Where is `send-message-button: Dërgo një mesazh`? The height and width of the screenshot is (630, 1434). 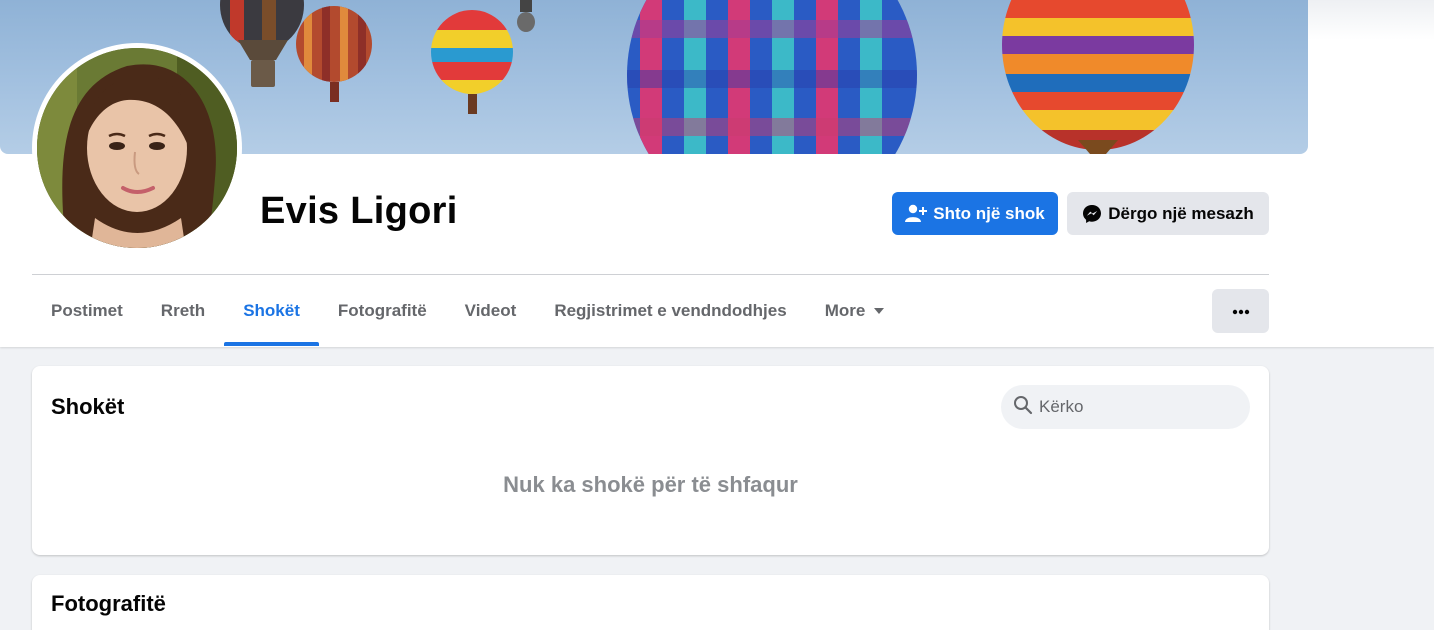
send-message-button: Dërgo një mesazh is located at coordinates (1168, 213).